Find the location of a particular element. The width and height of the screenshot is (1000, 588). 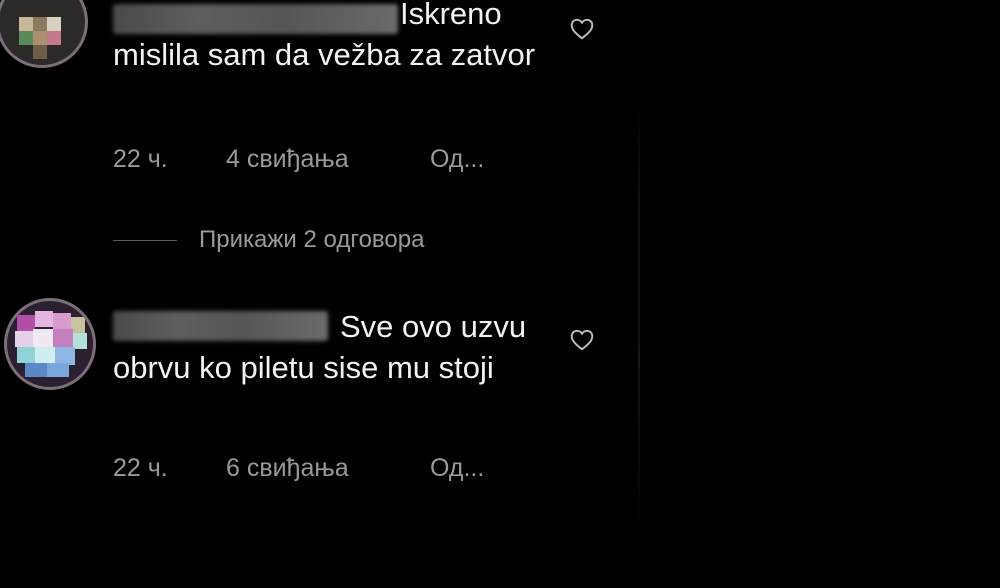

view-replies-button: Прикажи 2 одговора is located at coordinates (268, 240).